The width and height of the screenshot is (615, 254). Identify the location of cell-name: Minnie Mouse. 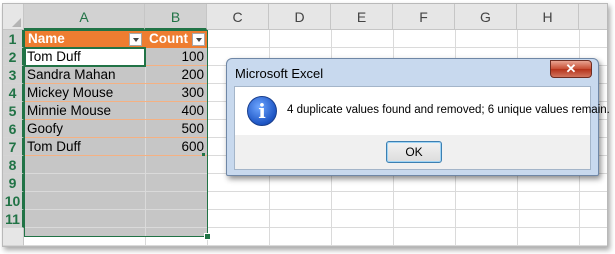
(84, 110).